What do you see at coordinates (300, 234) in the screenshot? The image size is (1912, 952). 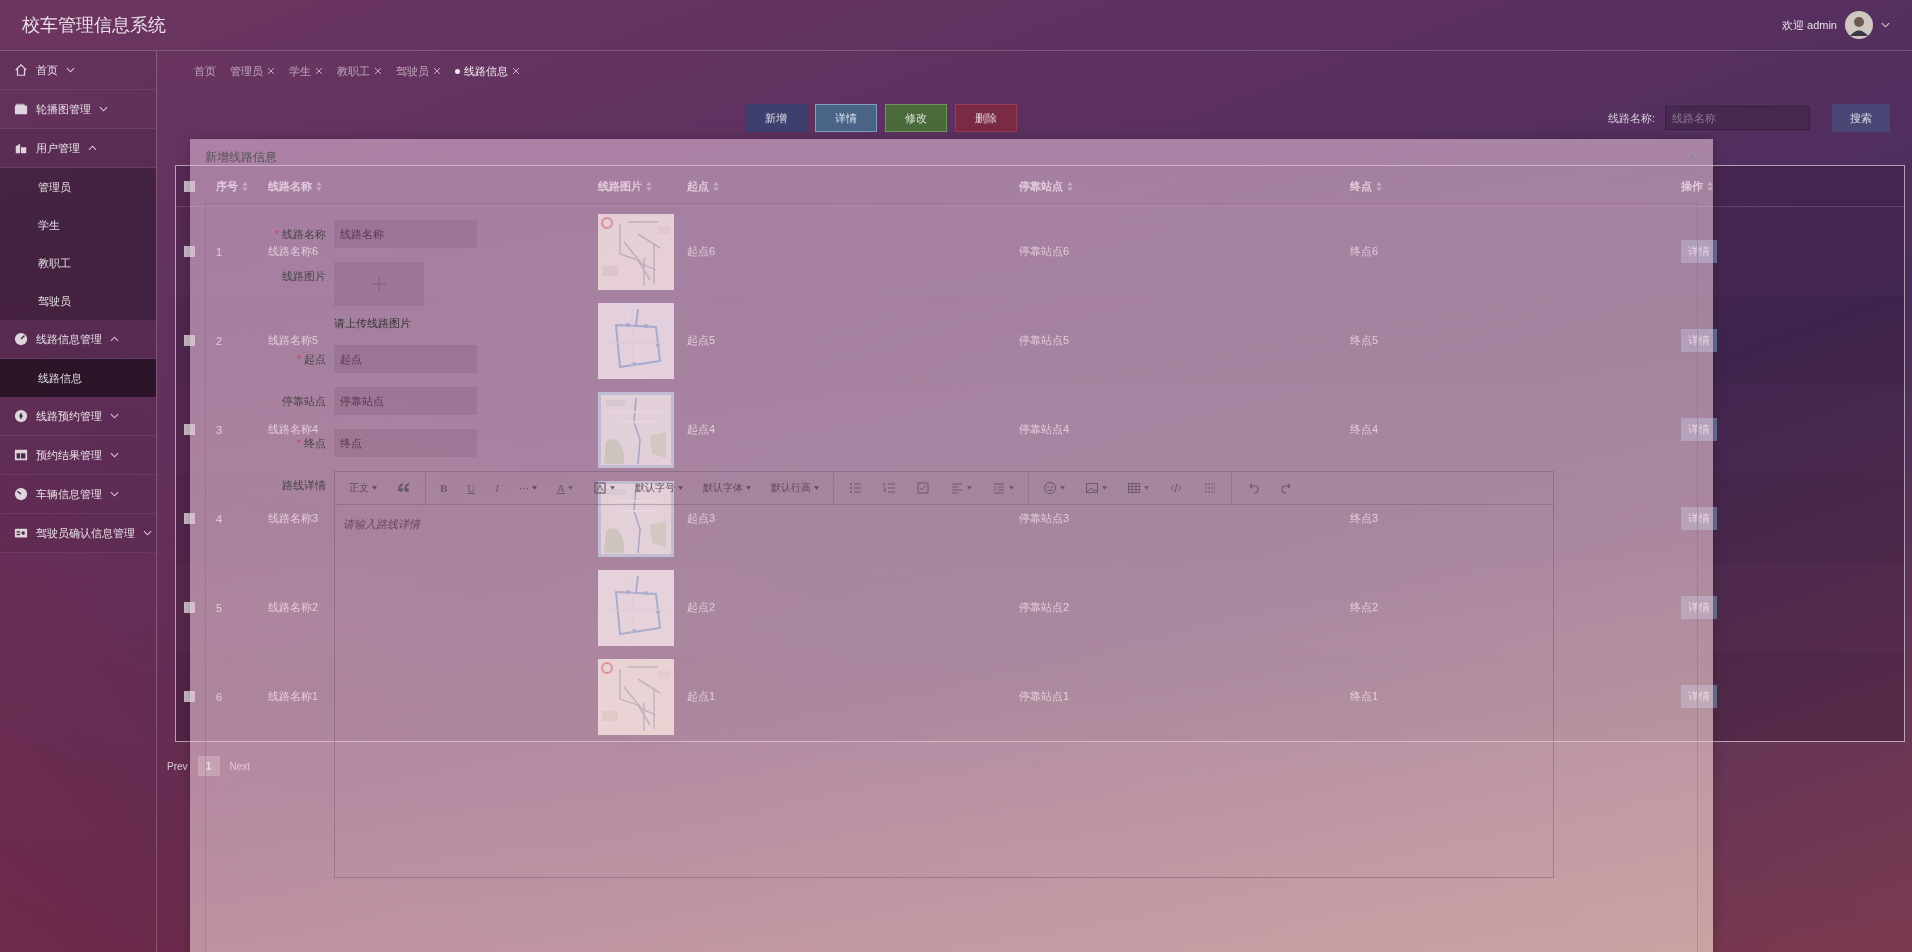 I see `field-label: * 线路名称` at bounding box center [300, 234].